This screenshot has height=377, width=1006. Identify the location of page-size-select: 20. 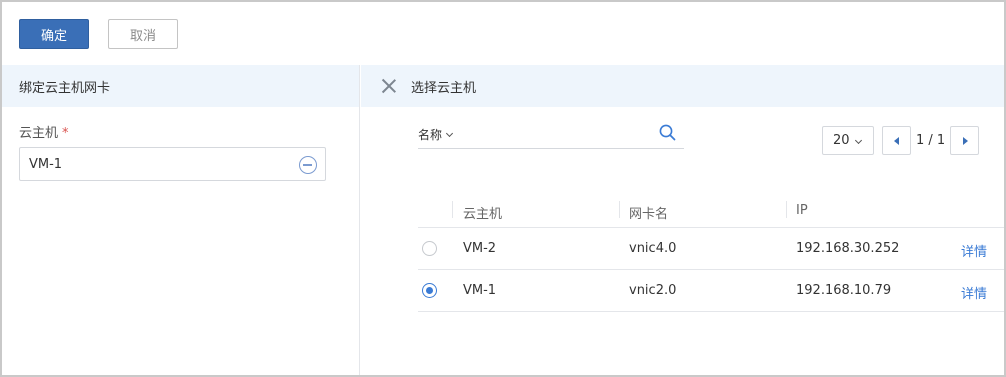
(848, 140).